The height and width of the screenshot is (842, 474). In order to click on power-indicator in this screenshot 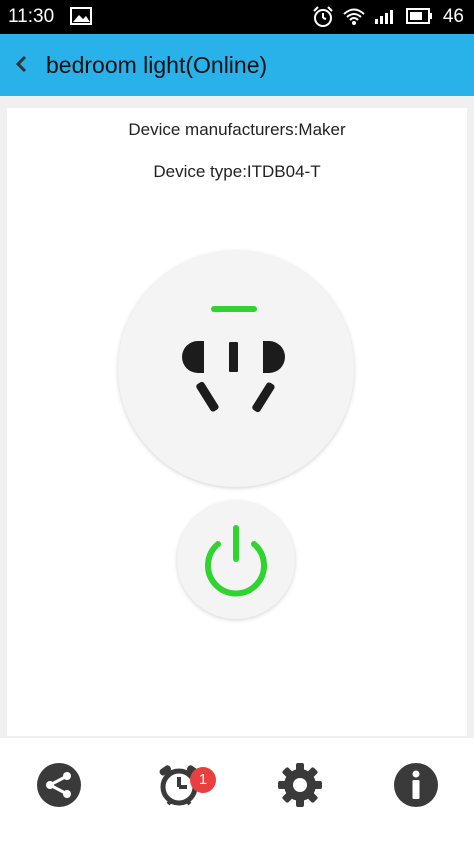, I will do `click(234, 309)`.